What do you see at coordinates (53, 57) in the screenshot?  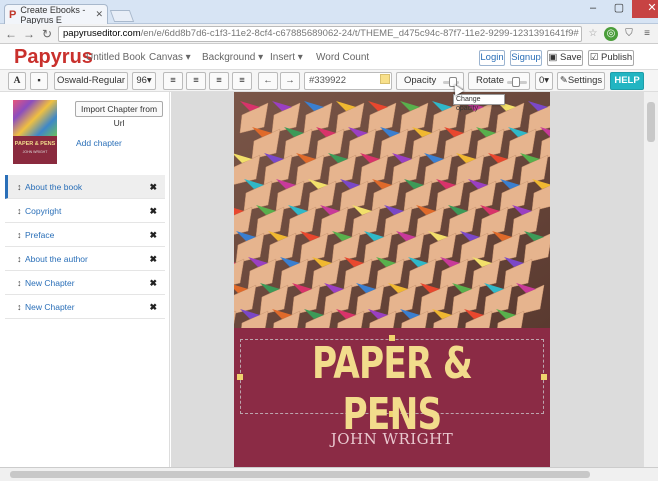 I see `brand-logo: Papyrus` at bounding box center [53, 57].